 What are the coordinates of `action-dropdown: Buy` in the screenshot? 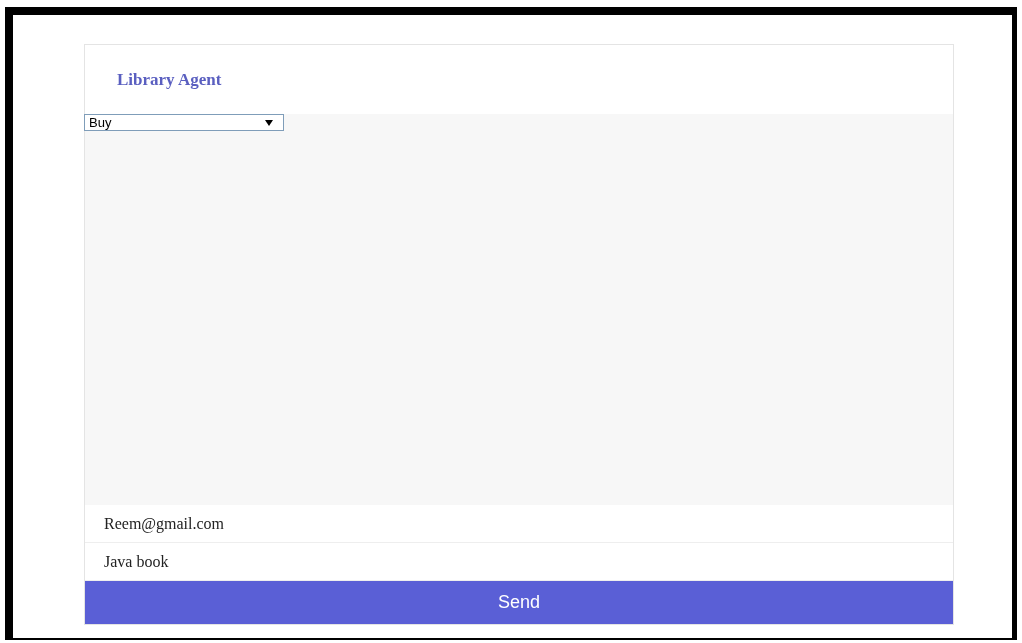 It's located at (184, 122).